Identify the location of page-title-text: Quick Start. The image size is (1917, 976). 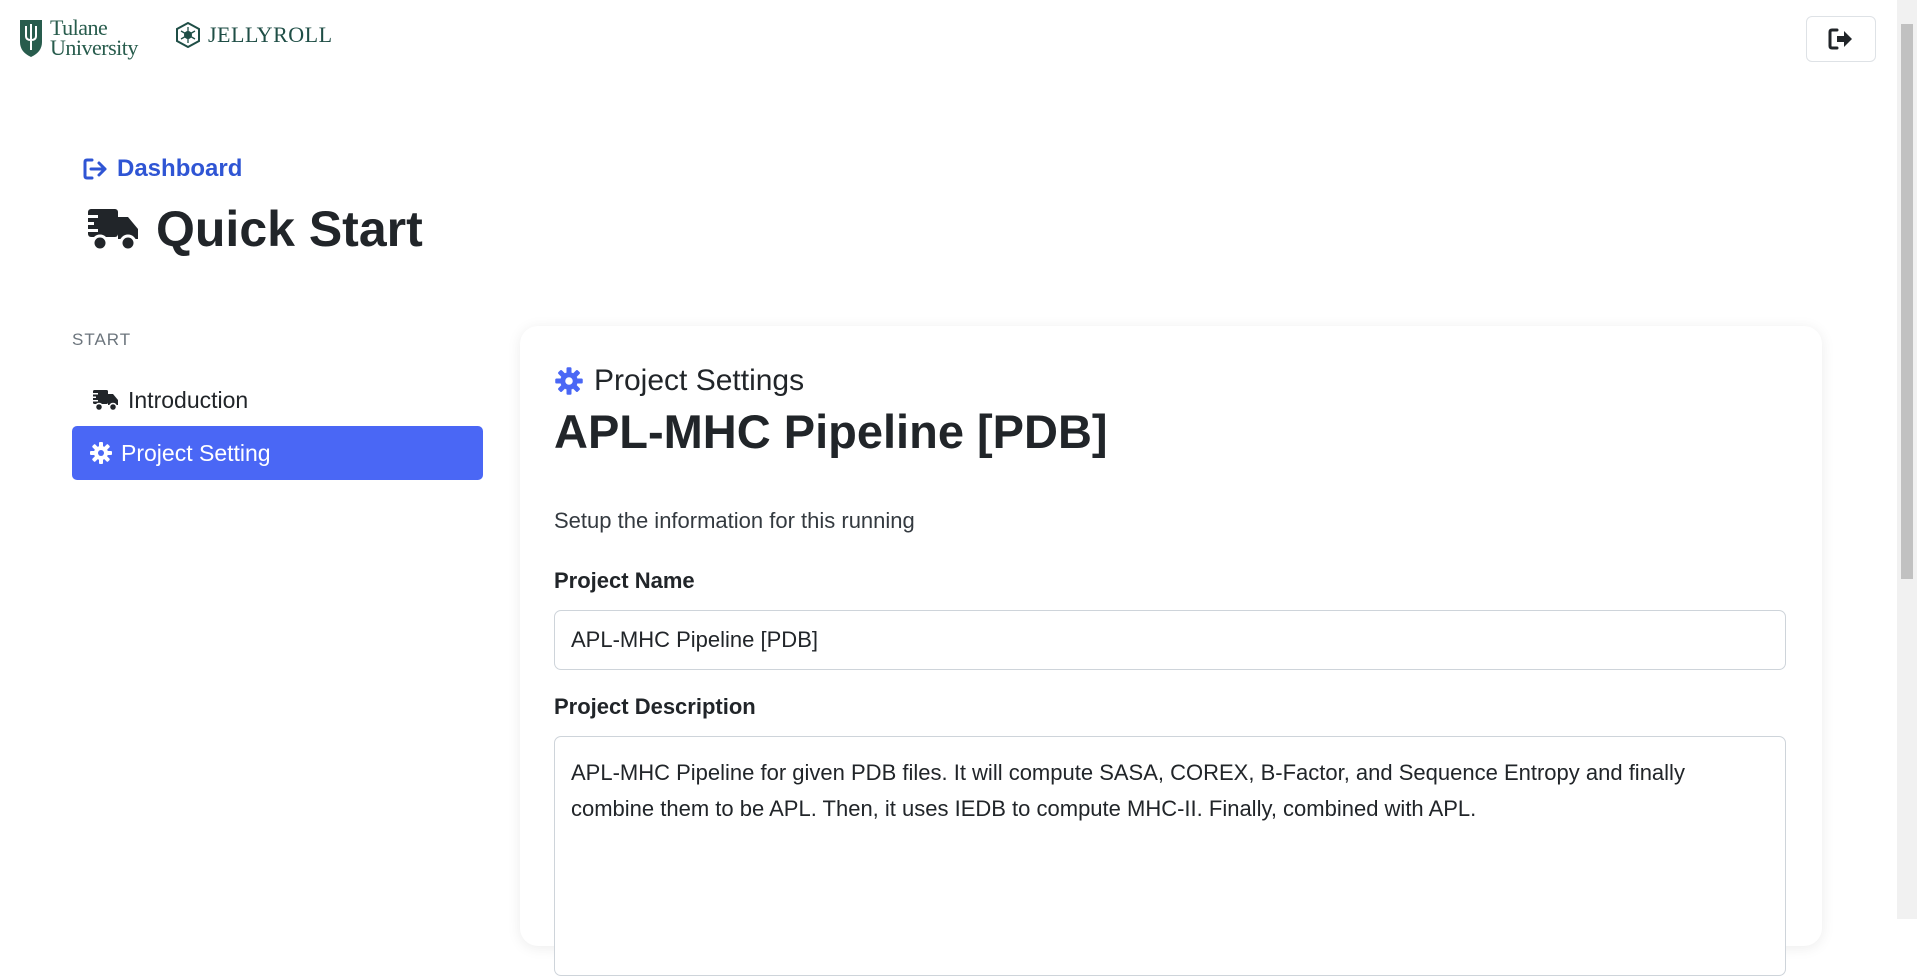
(289, 229).